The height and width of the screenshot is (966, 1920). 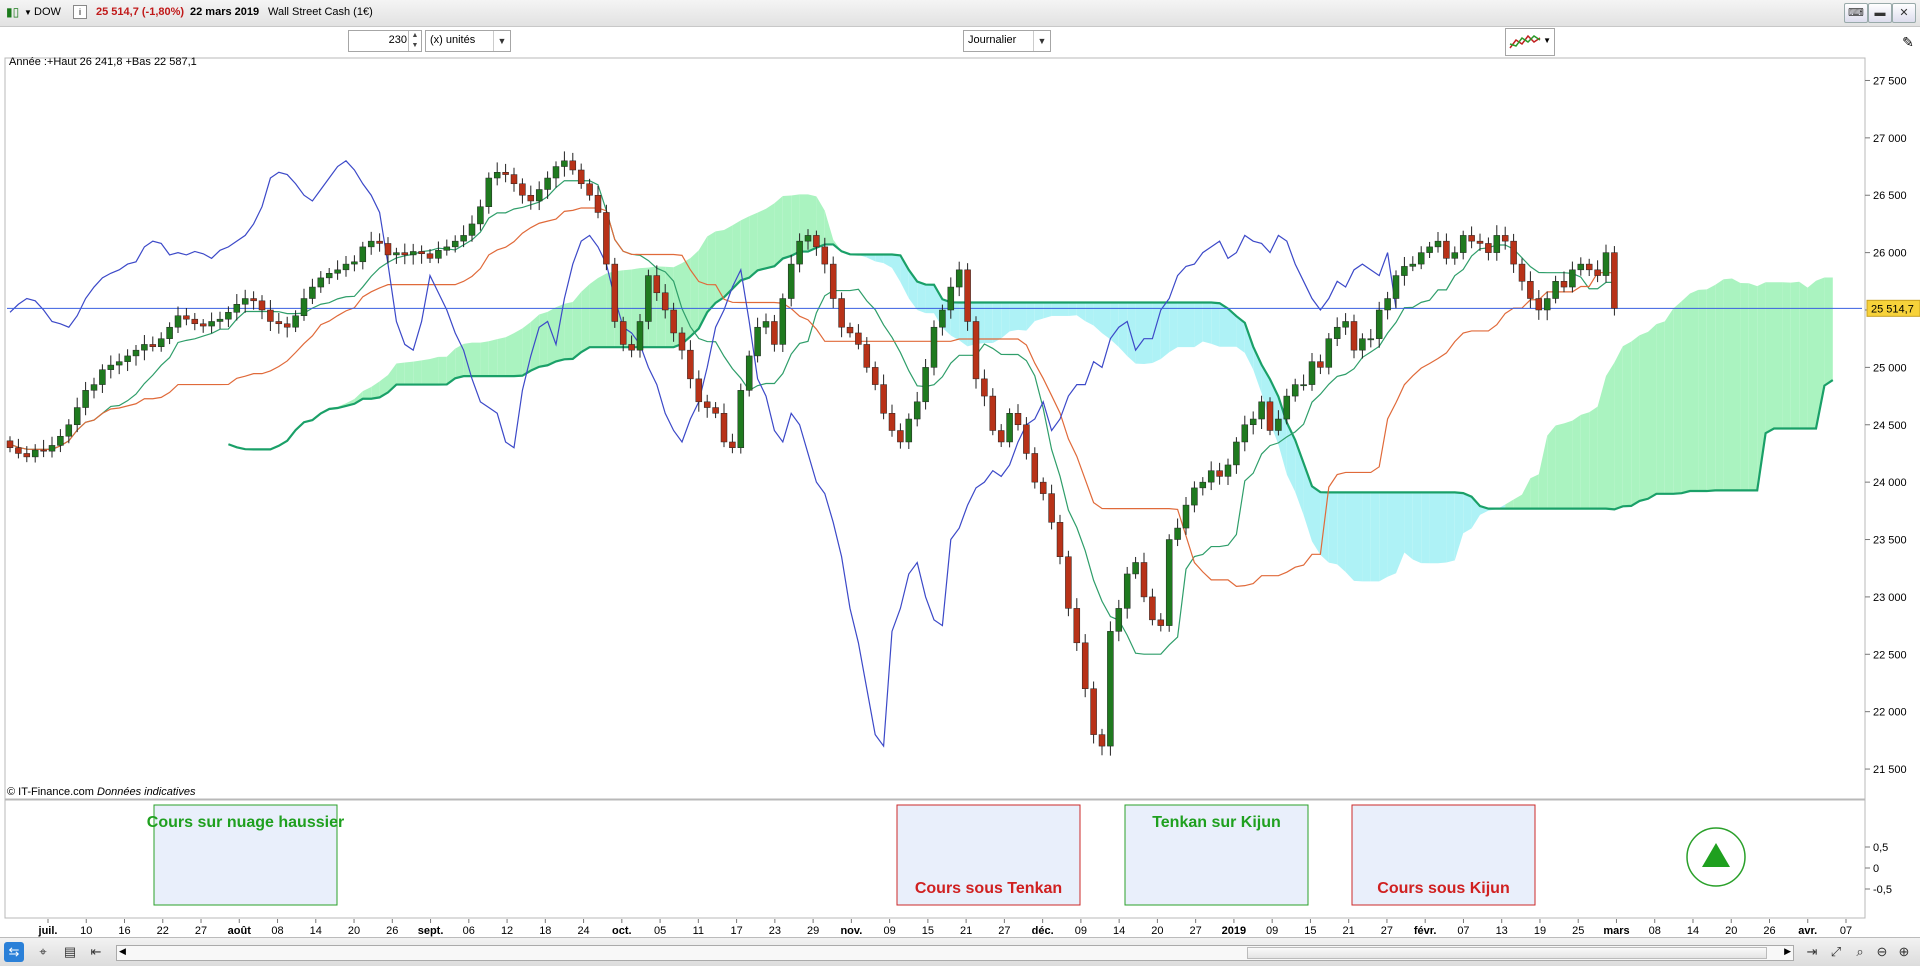 What do you see at coordinates (1908, 42) in the screenshot?
I see `draw-tool-icon: ✎` at bounding box center [1908, 42].